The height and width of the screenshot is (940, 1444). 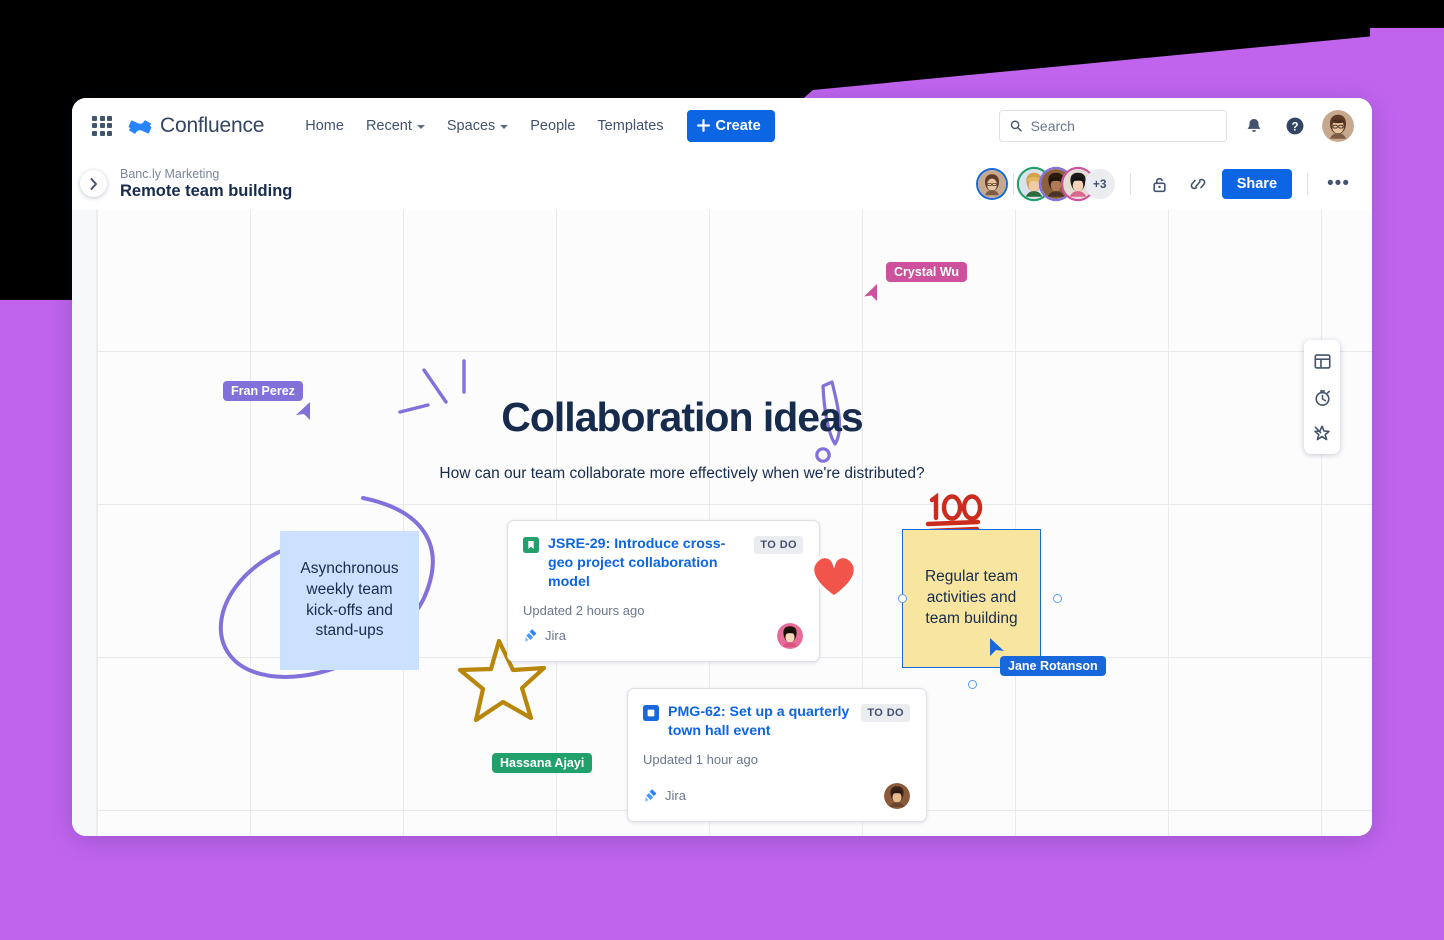 What do you see at coordinates (1257, 184) in the screenshot?
I see `share-button: Share` at bounding box center [1257, 184].